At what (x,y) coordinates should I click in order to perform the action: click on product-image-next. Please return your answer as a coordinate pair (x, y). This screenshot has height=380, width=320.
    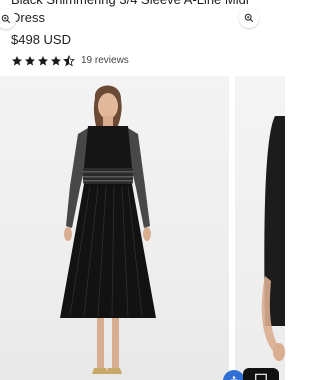
    Looking at the image, I should click on (260, 228).